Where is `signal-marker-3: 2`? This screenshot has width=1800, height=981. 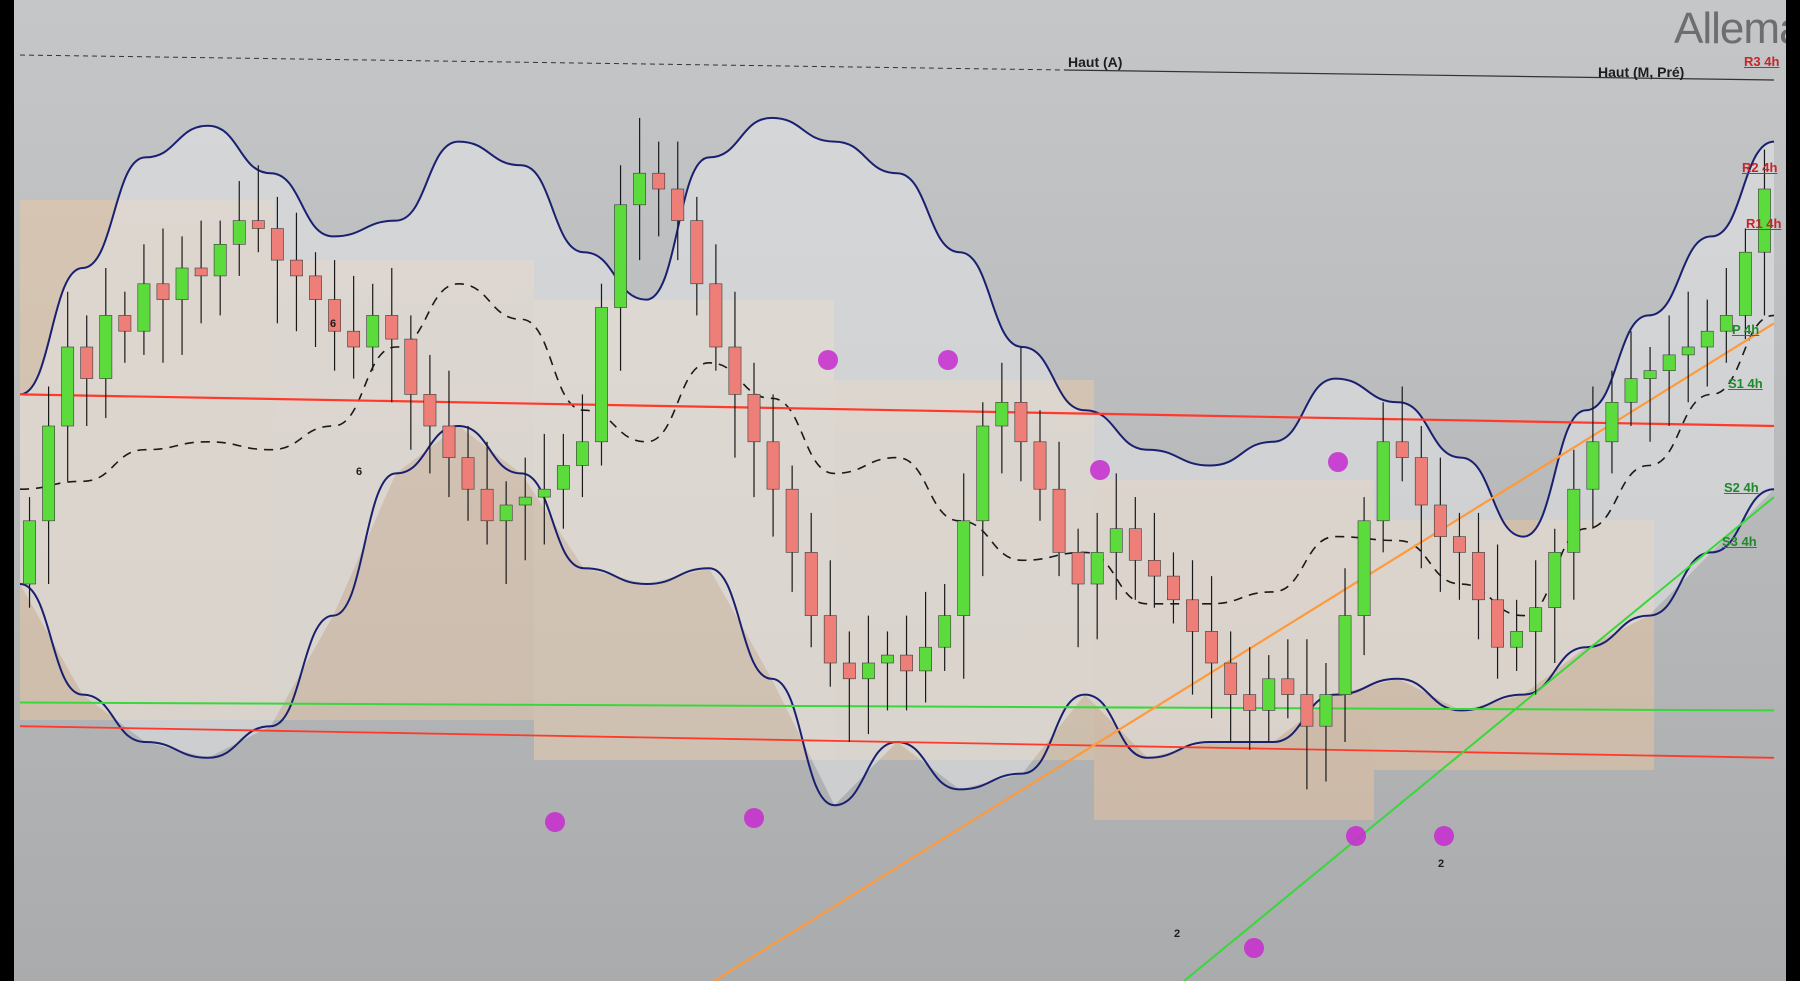
signal-marker-3: 2 is located at coordinates (1177, 934).